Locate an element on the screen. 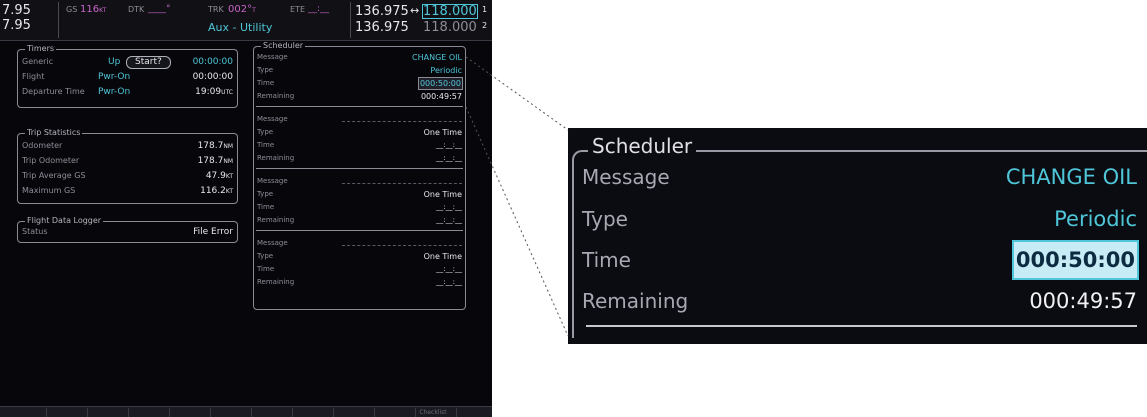 Image resolution: width=1147 pixels, height=417 pixels. nav-frequency-1: 7.95 is located at coordinates (16, 10).